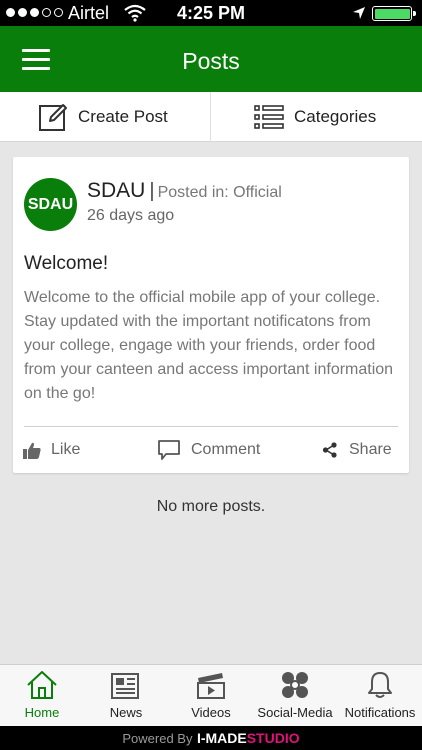 The height and width of the screenshot is (750, 422). Describe the element at coordinates (211, 426) in the screenshot. I see `card-divider` at that location.